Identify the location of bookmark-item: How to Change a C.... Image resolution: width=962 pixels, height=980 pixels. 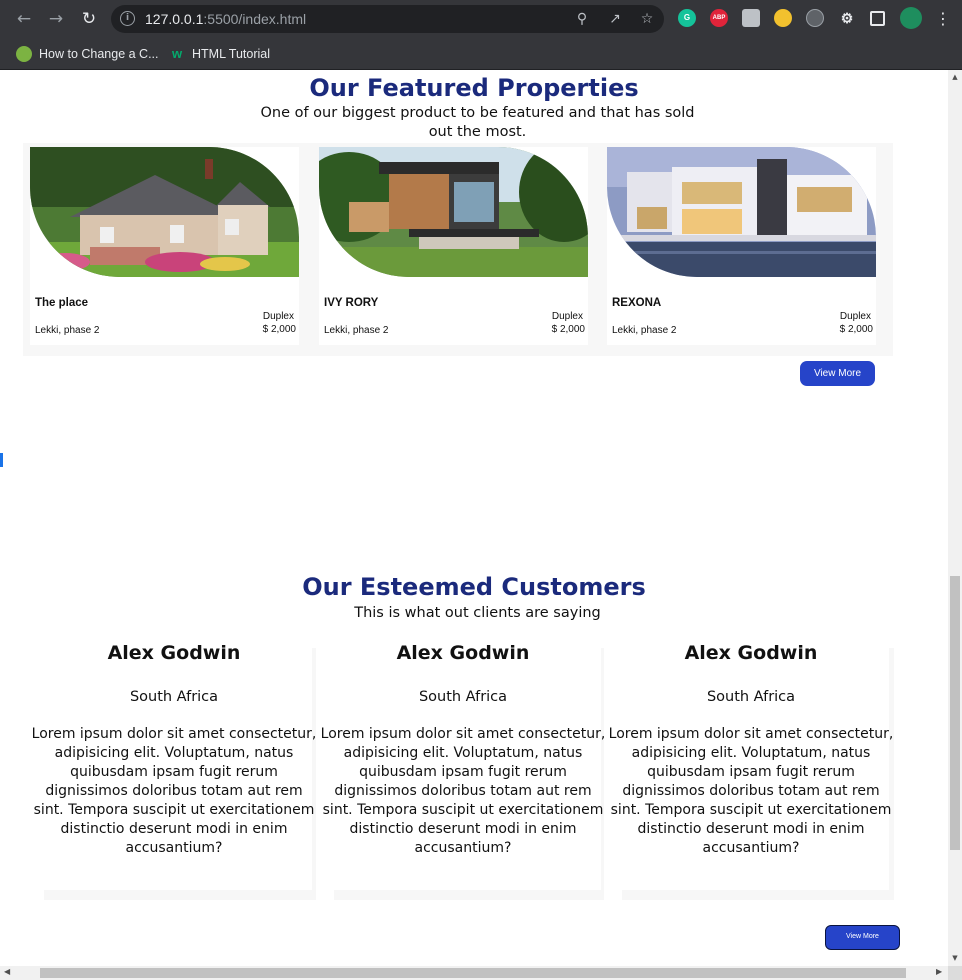
(87, 54).